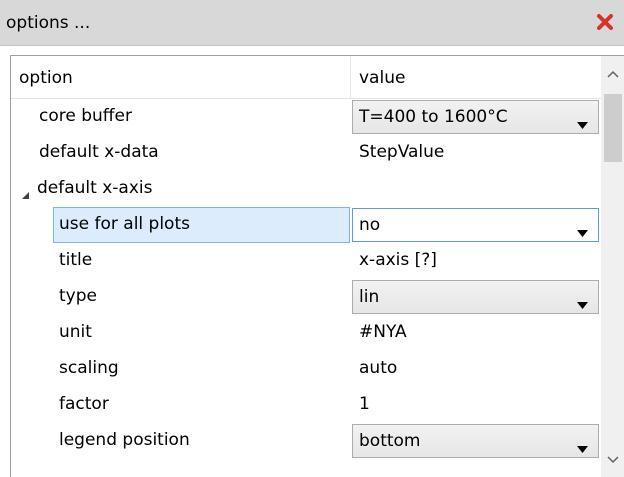 This screenshot has height=477, width=624. Describe the element at coordinates (475, 225) in the screenshot. I see `value-dropdown: no` at that location.